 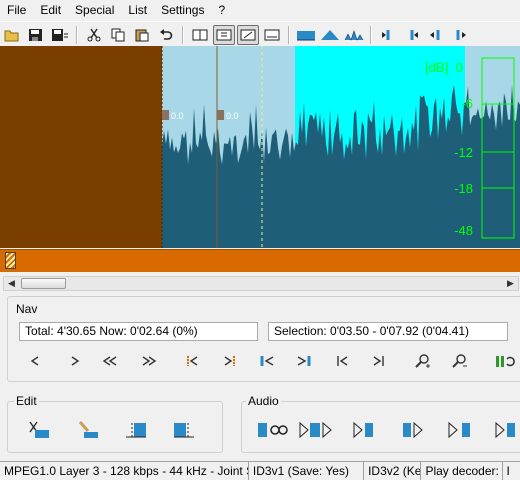 I want to click on menu-list: List, so click(x=137, y=10).